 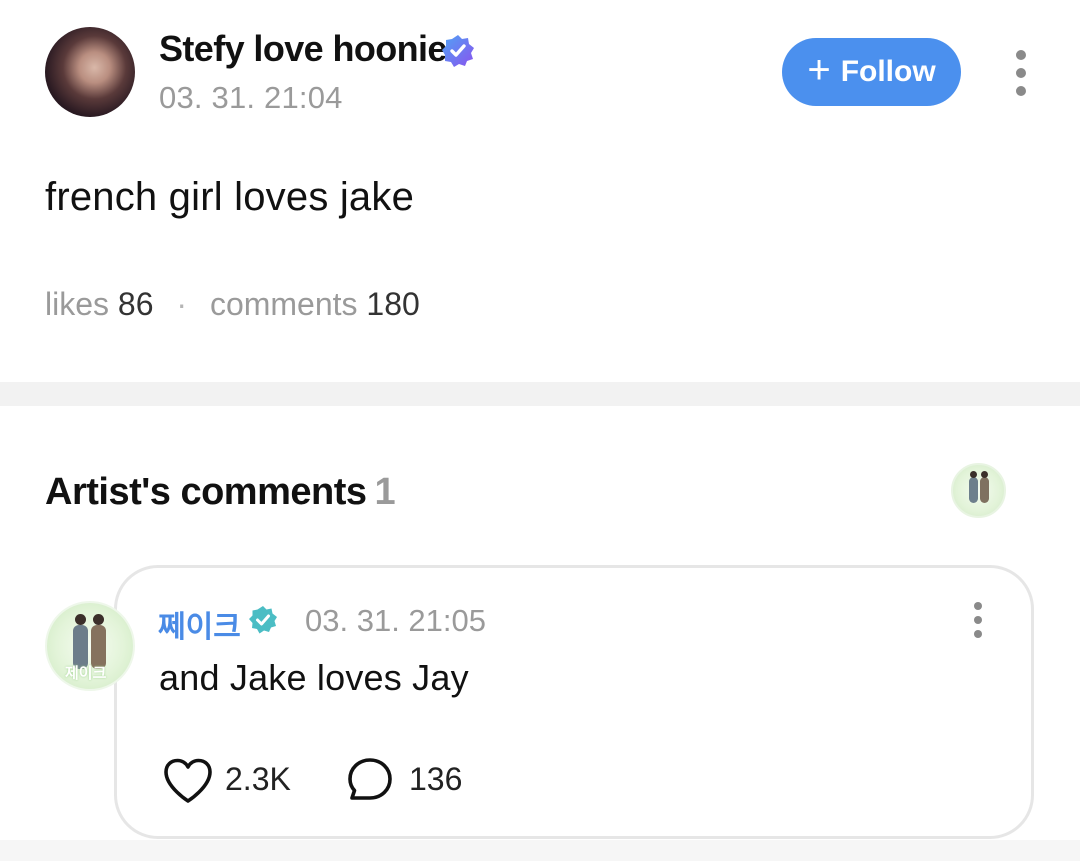 I want to click on post-more-menu-icon, so click(x=1021, y=73).